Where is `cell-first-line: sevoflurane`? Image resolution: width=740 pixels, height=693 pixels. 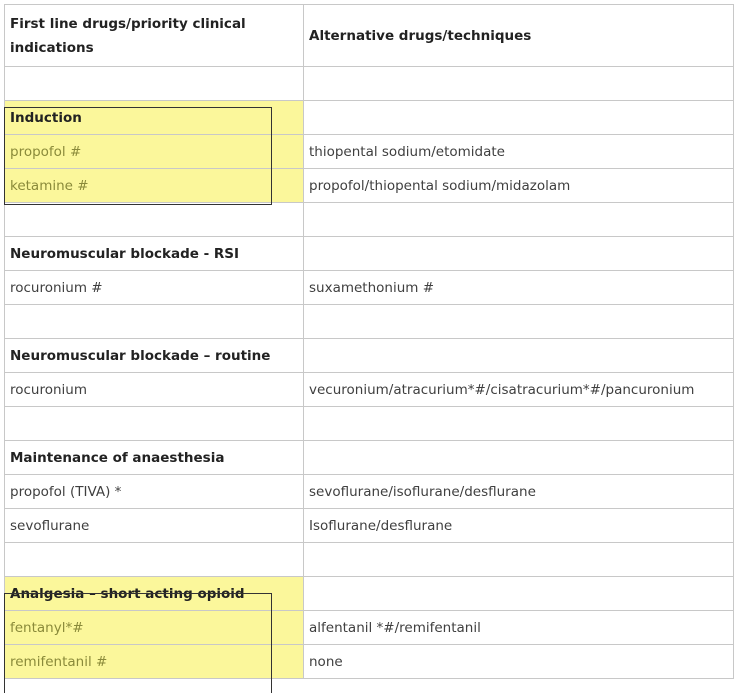 cell-first-line: sevoflurane is located at coordinates (154, 525).